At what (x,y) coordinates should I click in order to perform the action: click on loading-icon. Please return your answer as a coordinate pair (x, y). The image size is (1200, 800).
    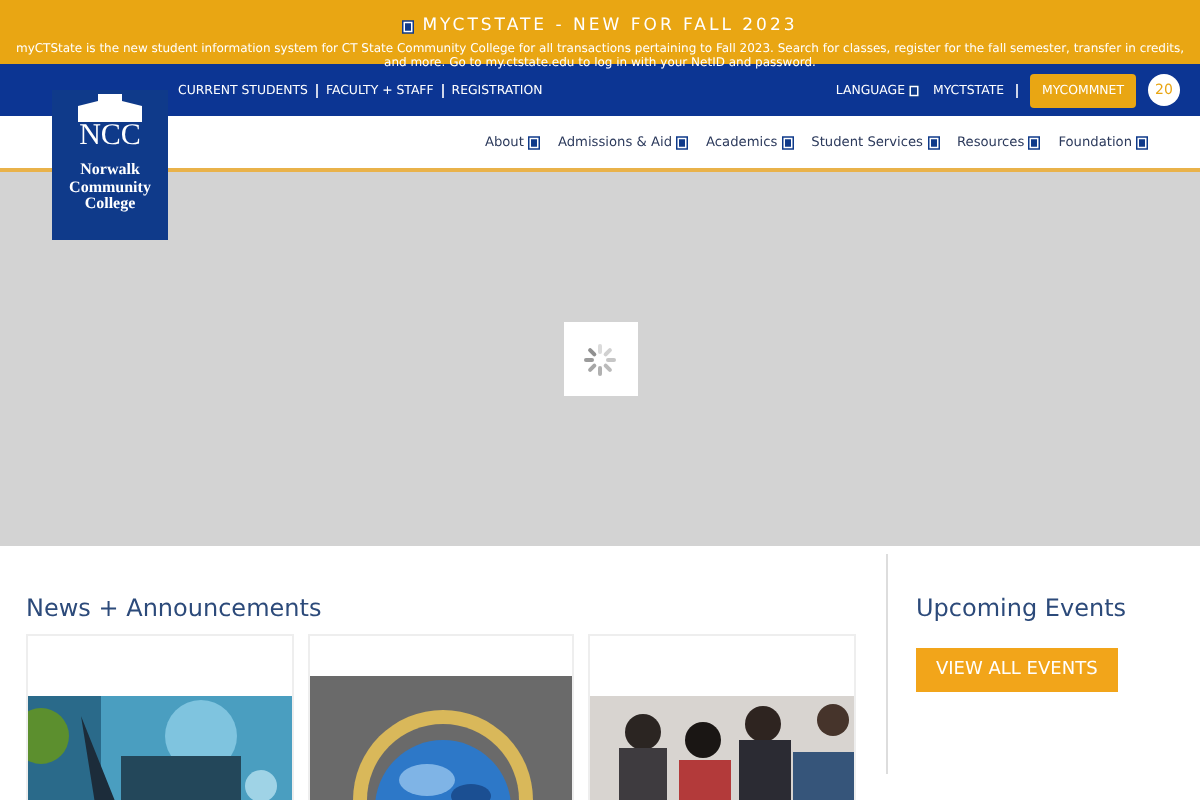
    Looking at the image, I should click on (600, 359).